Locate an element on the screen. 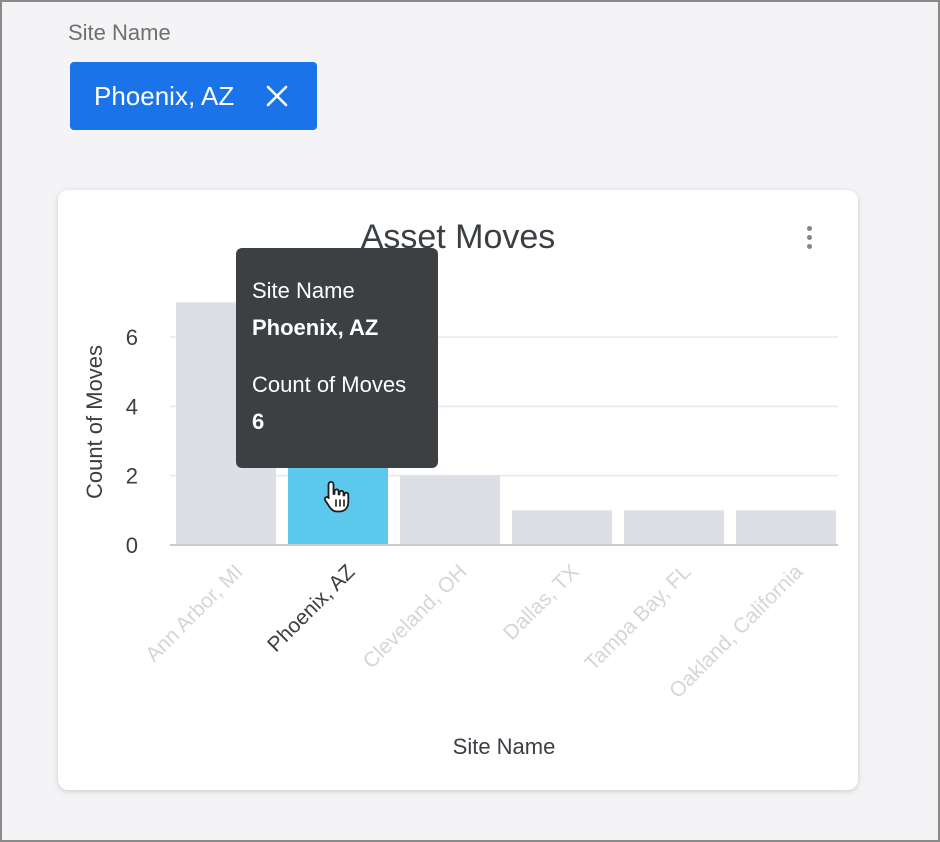 This screenshot has width=940, height=842. filter-chip: Phoenix, AZ is located at coordinates (193, 96).